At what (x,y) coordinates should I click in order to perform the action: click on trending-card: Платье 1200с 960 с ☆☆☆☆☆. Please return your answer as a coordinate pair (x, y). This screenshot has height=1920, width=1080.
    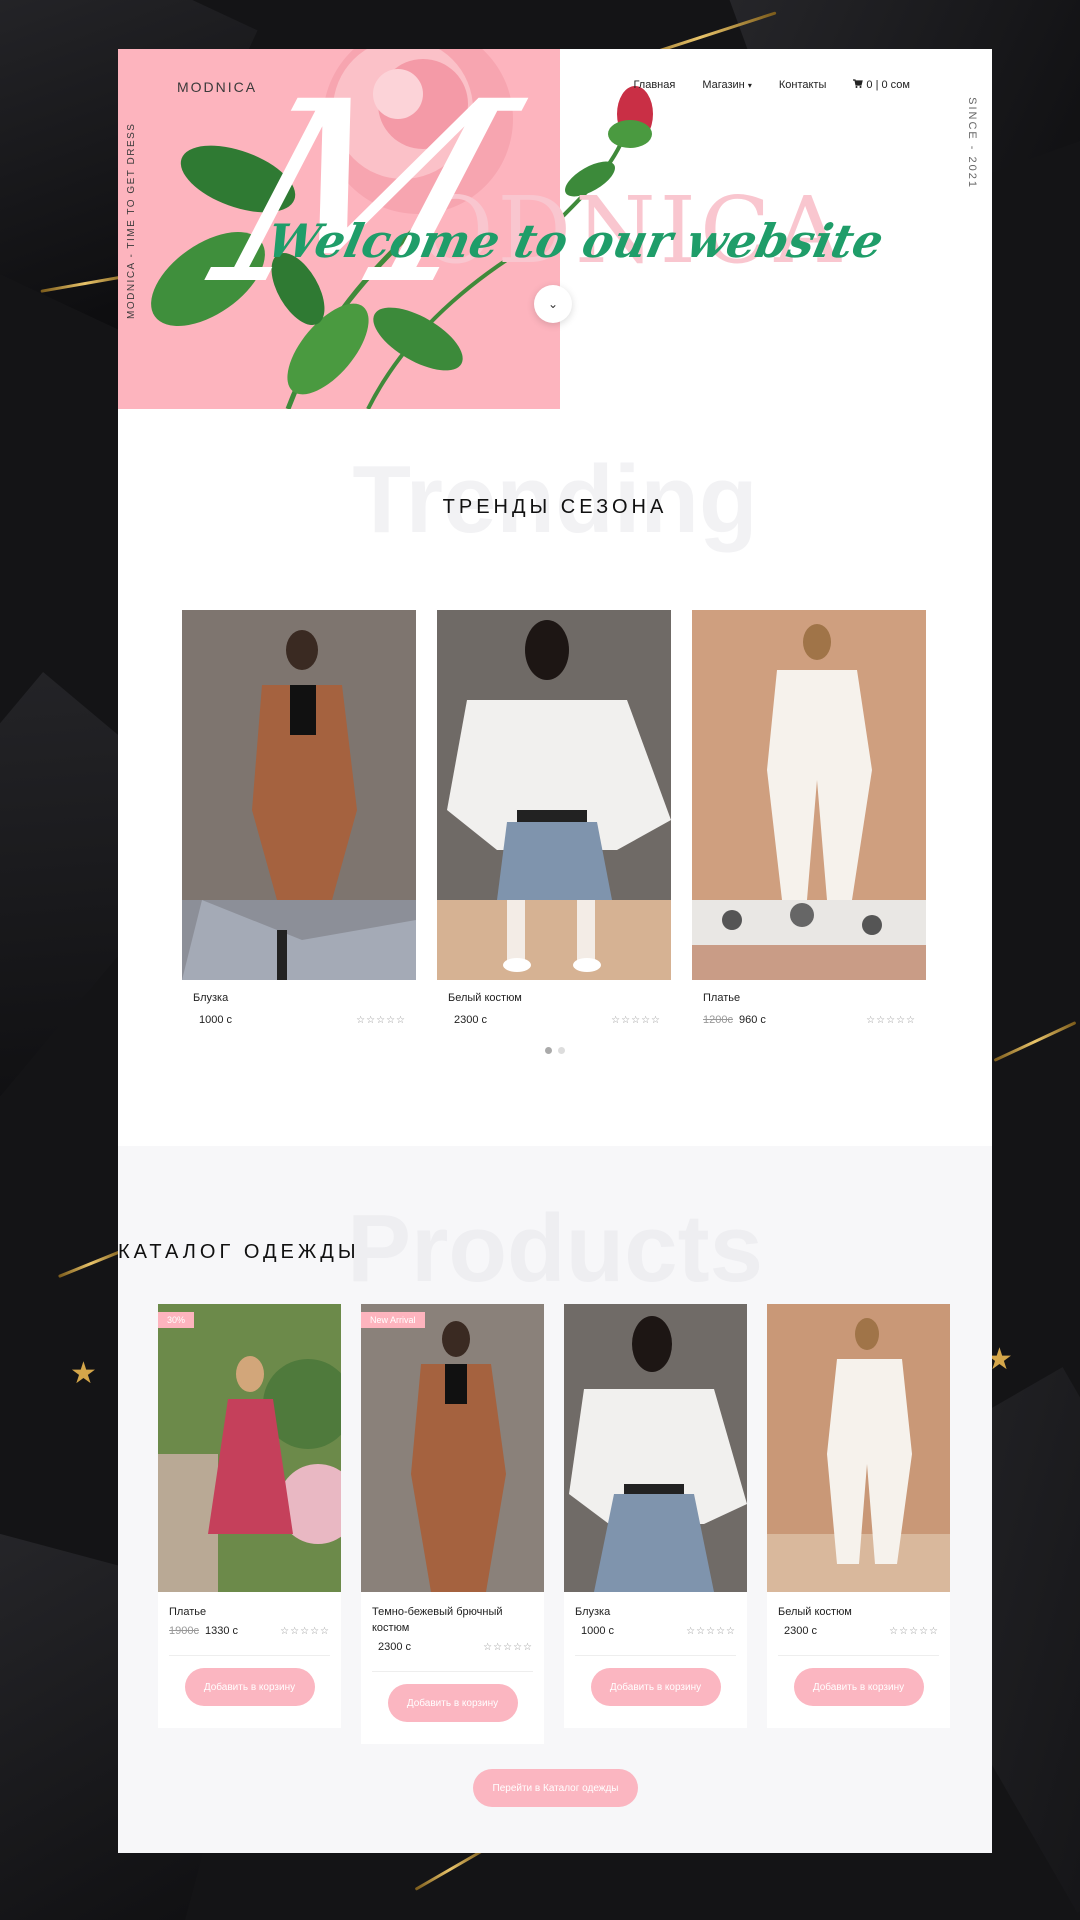
    Looking at the image, I should click on (809, 818).